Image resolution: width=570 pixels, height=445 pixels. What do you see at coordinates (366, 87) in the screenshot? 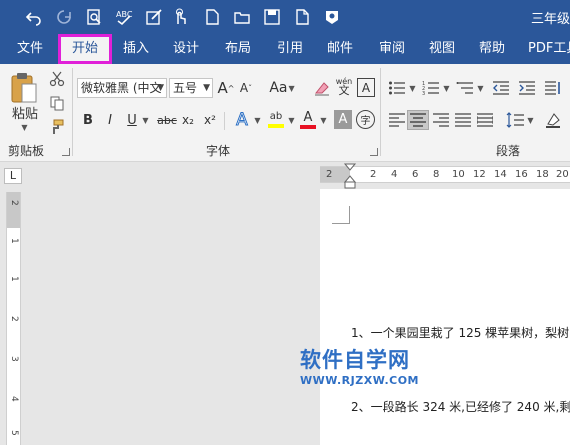
I see `character-border-button: A` at bounding box center [366, 87].